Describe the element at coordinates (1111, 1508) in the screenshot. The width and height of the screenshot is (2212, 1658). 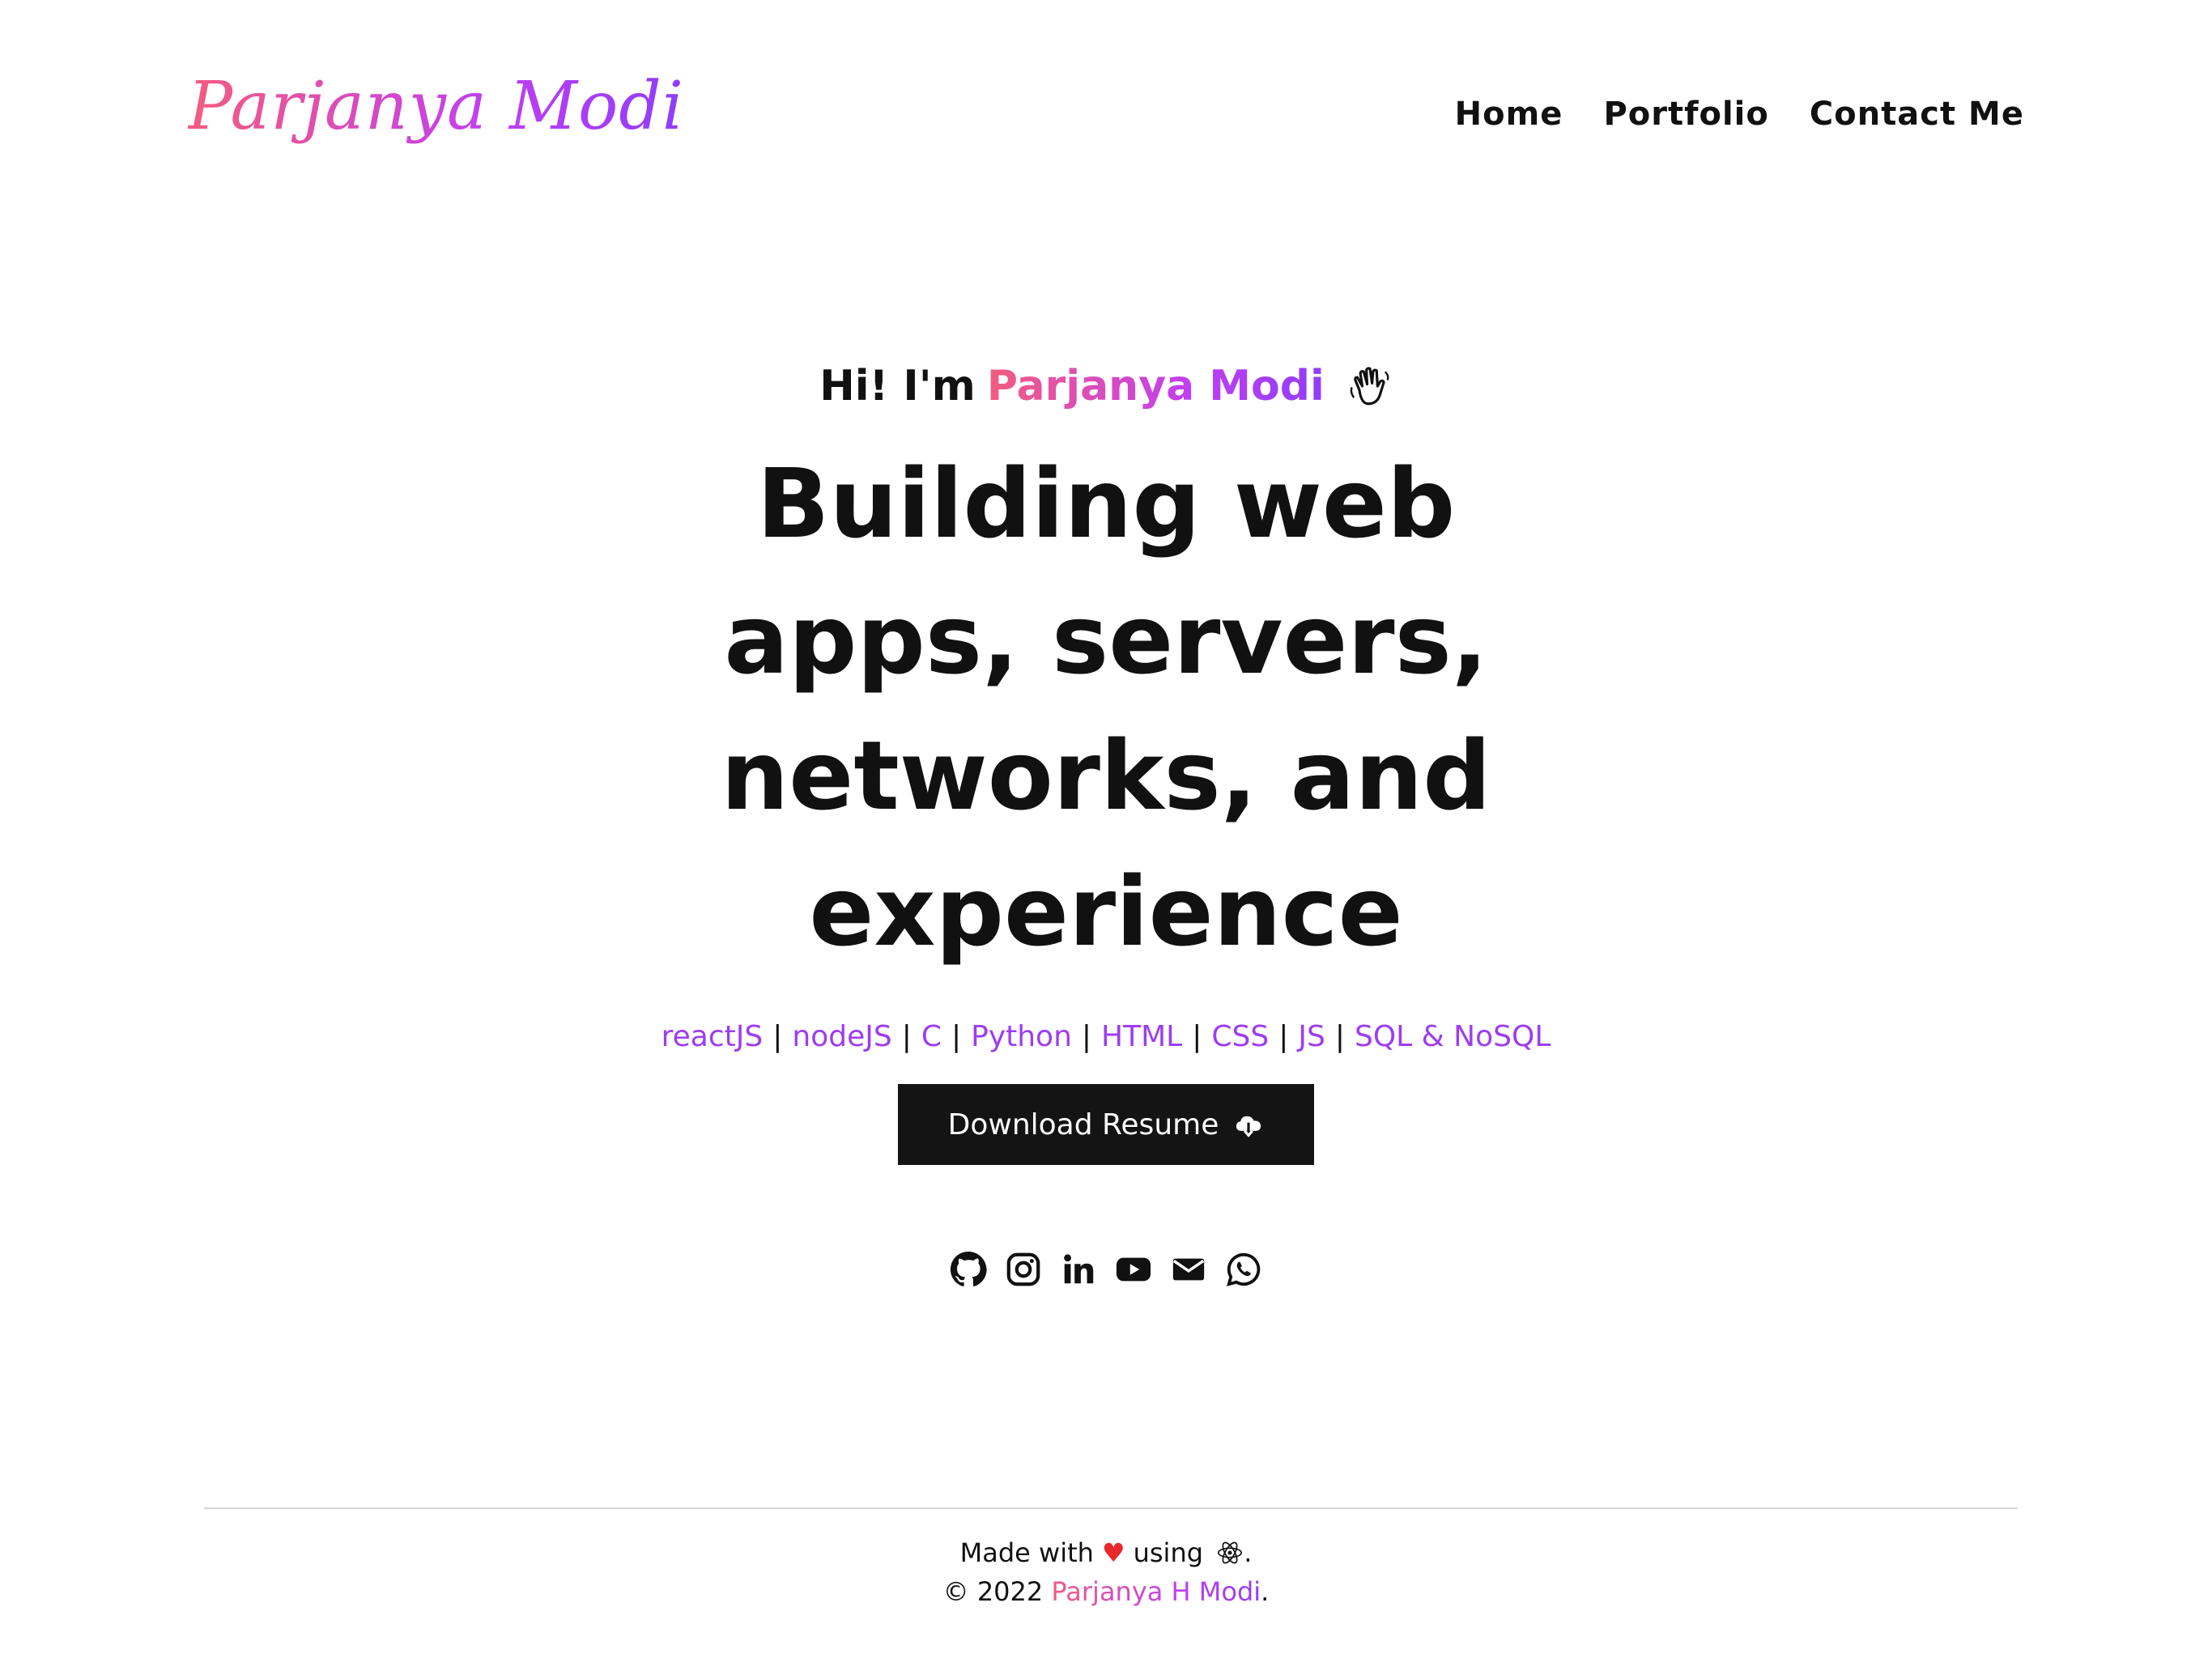
I see `footer-divider` at that location.